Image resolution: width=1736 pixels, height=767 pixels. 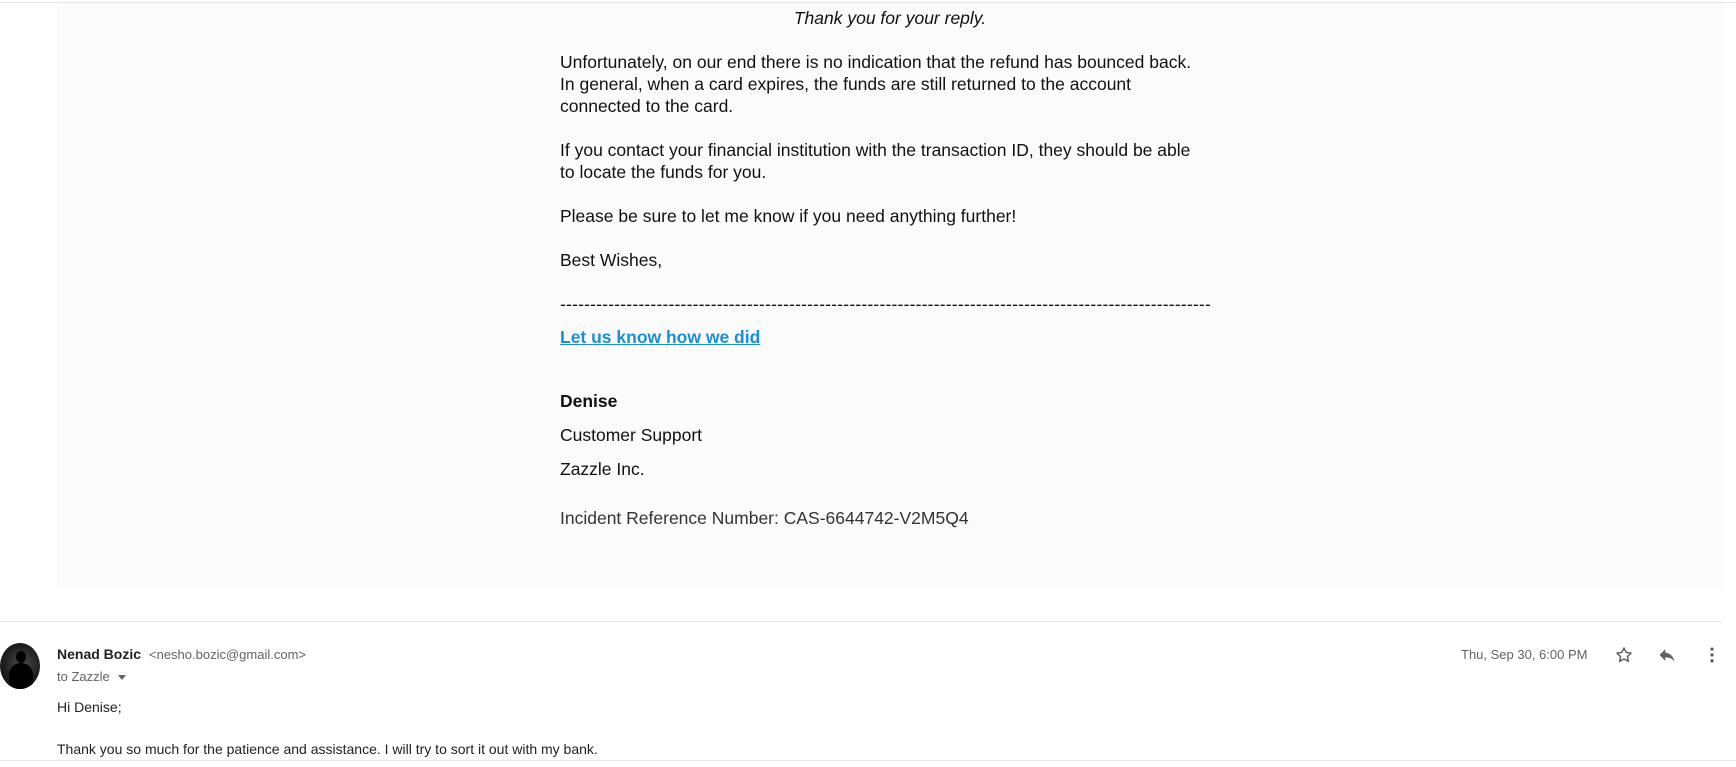 I want to click on message-divider, so click(x=861, y=621).